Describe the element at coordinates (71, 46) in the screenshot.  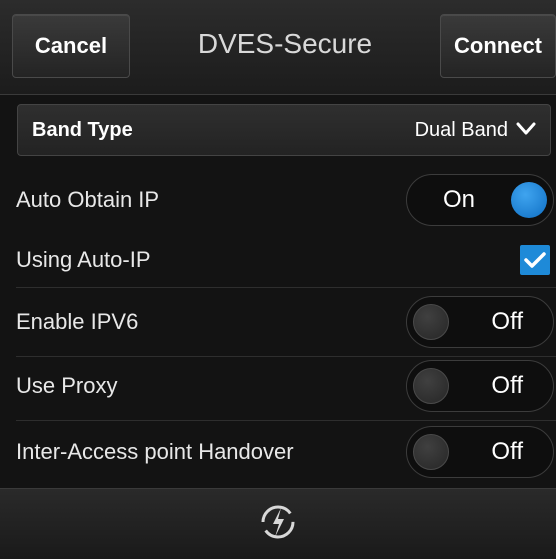
I see `cancel-button: Cancel` at that location.